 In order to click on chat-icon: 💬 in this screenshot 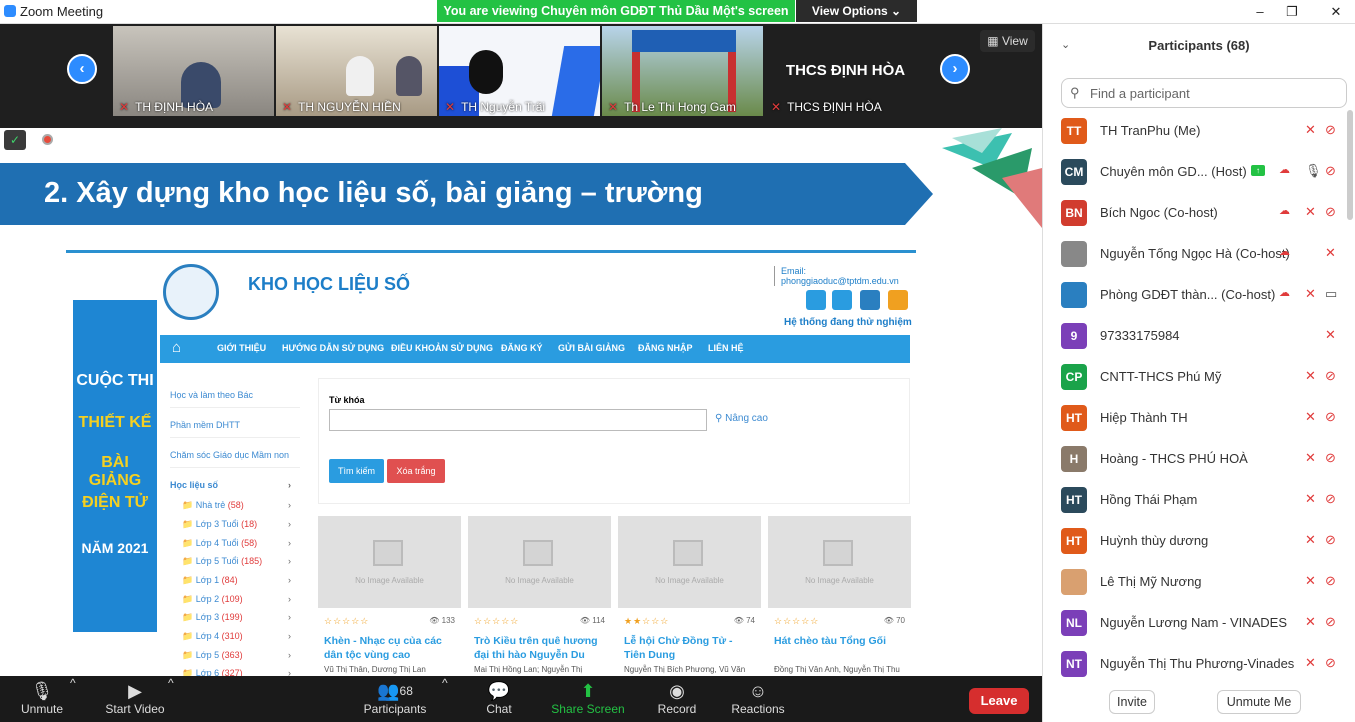, I will do `click(499, 691)`.